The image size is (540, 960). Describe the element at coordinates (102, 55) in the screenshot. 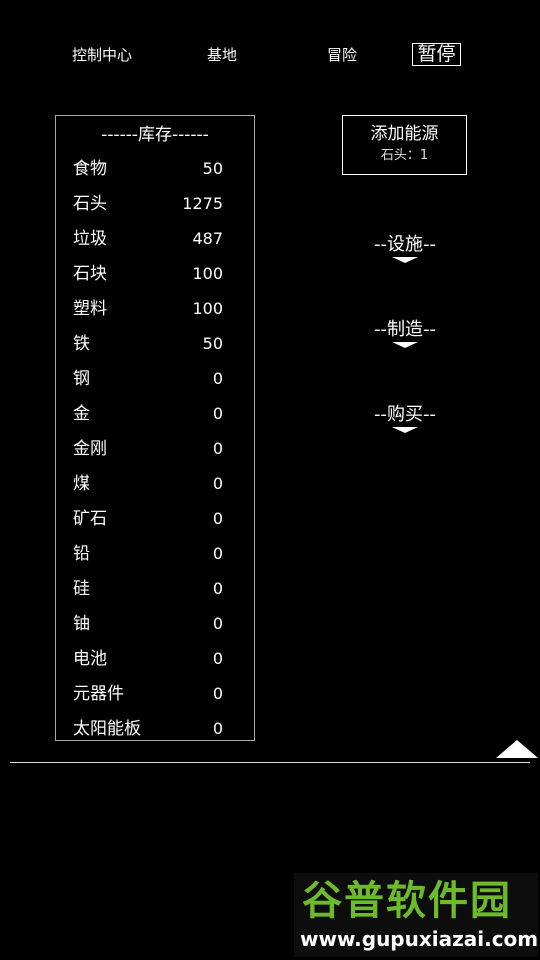

I see `tab-control-center: 控制中心` at that location.